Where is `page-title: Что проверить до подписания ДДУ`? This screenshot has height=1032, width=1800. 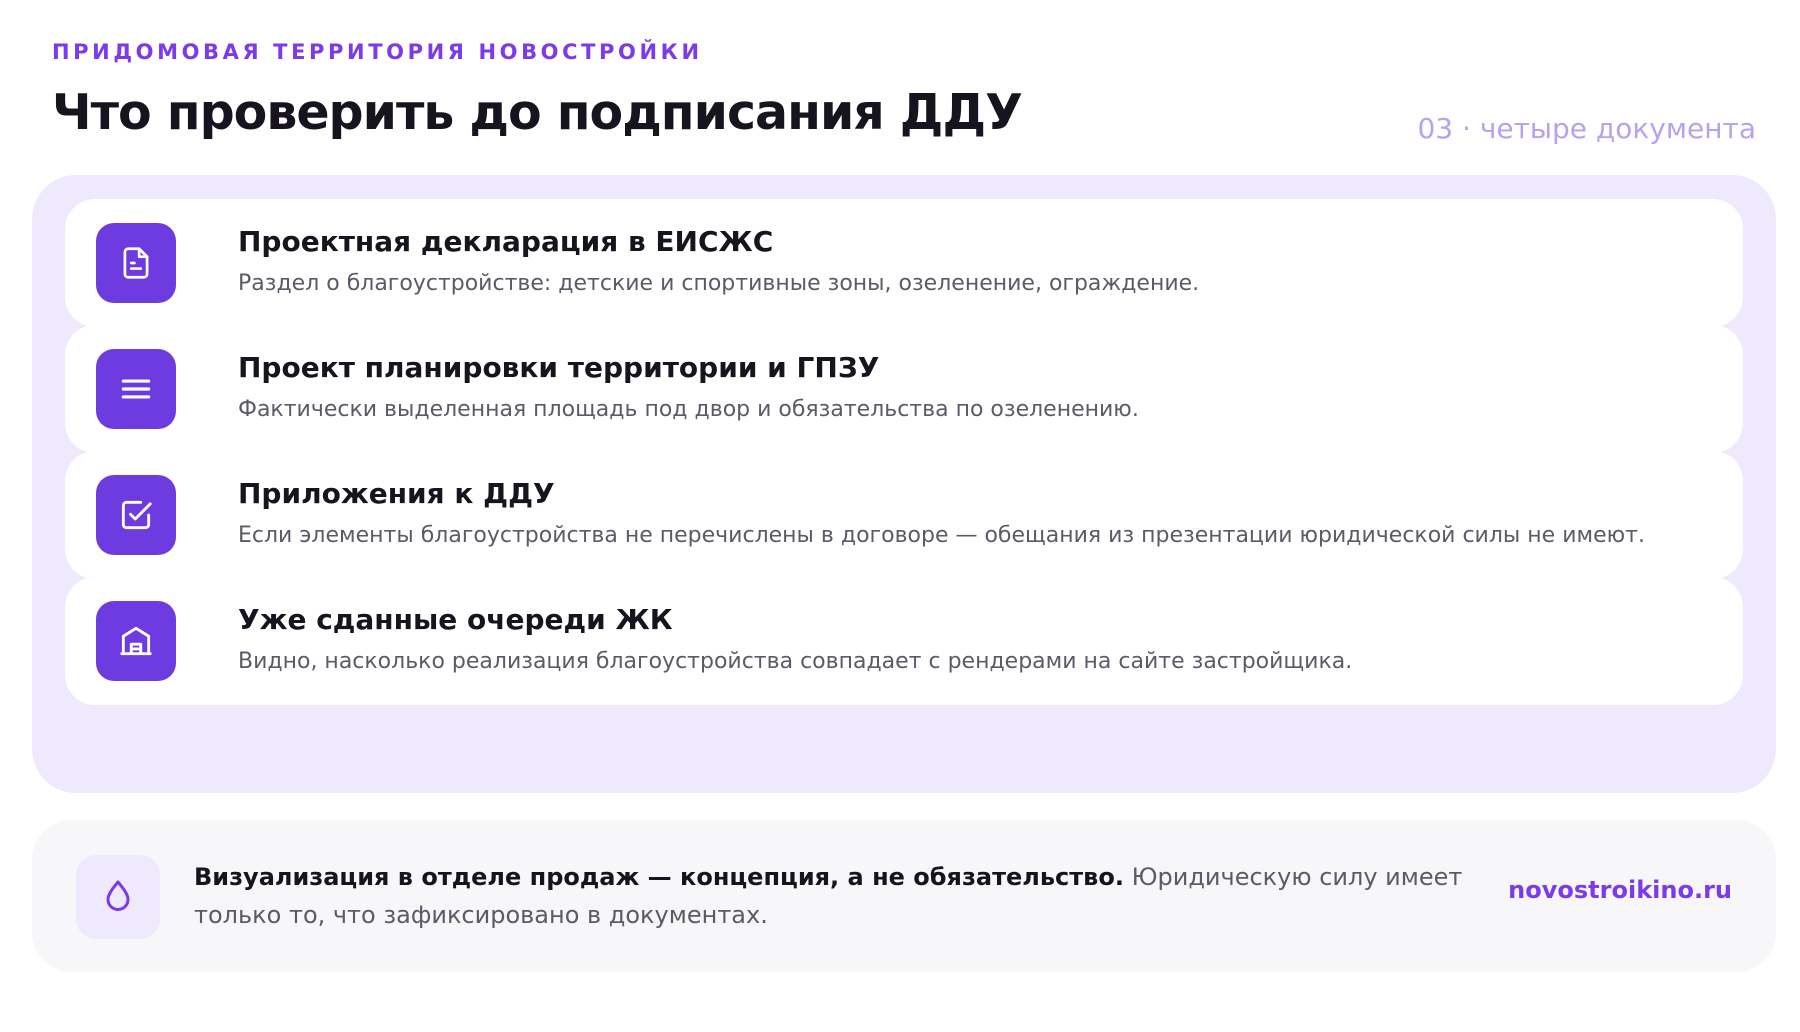
page-title: Что проверить до подписания ДДУ is located at coordinates (537, 112).